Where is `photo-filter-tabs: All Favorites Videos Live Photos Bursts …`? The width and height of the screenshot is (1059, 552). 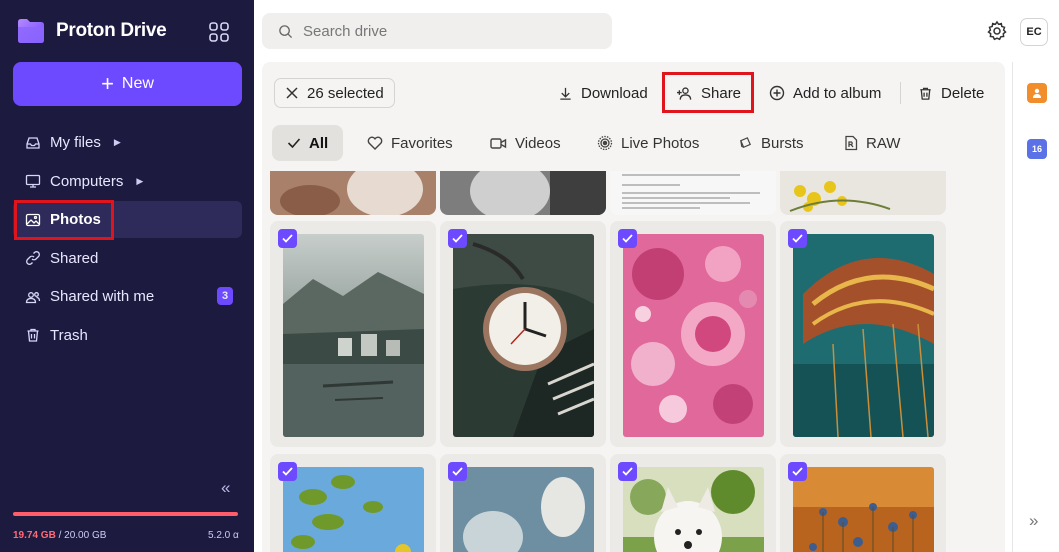 photo-filter-tabs: All Favorites Videos Live Photos Bursts … is located at coordinates (633, 143).